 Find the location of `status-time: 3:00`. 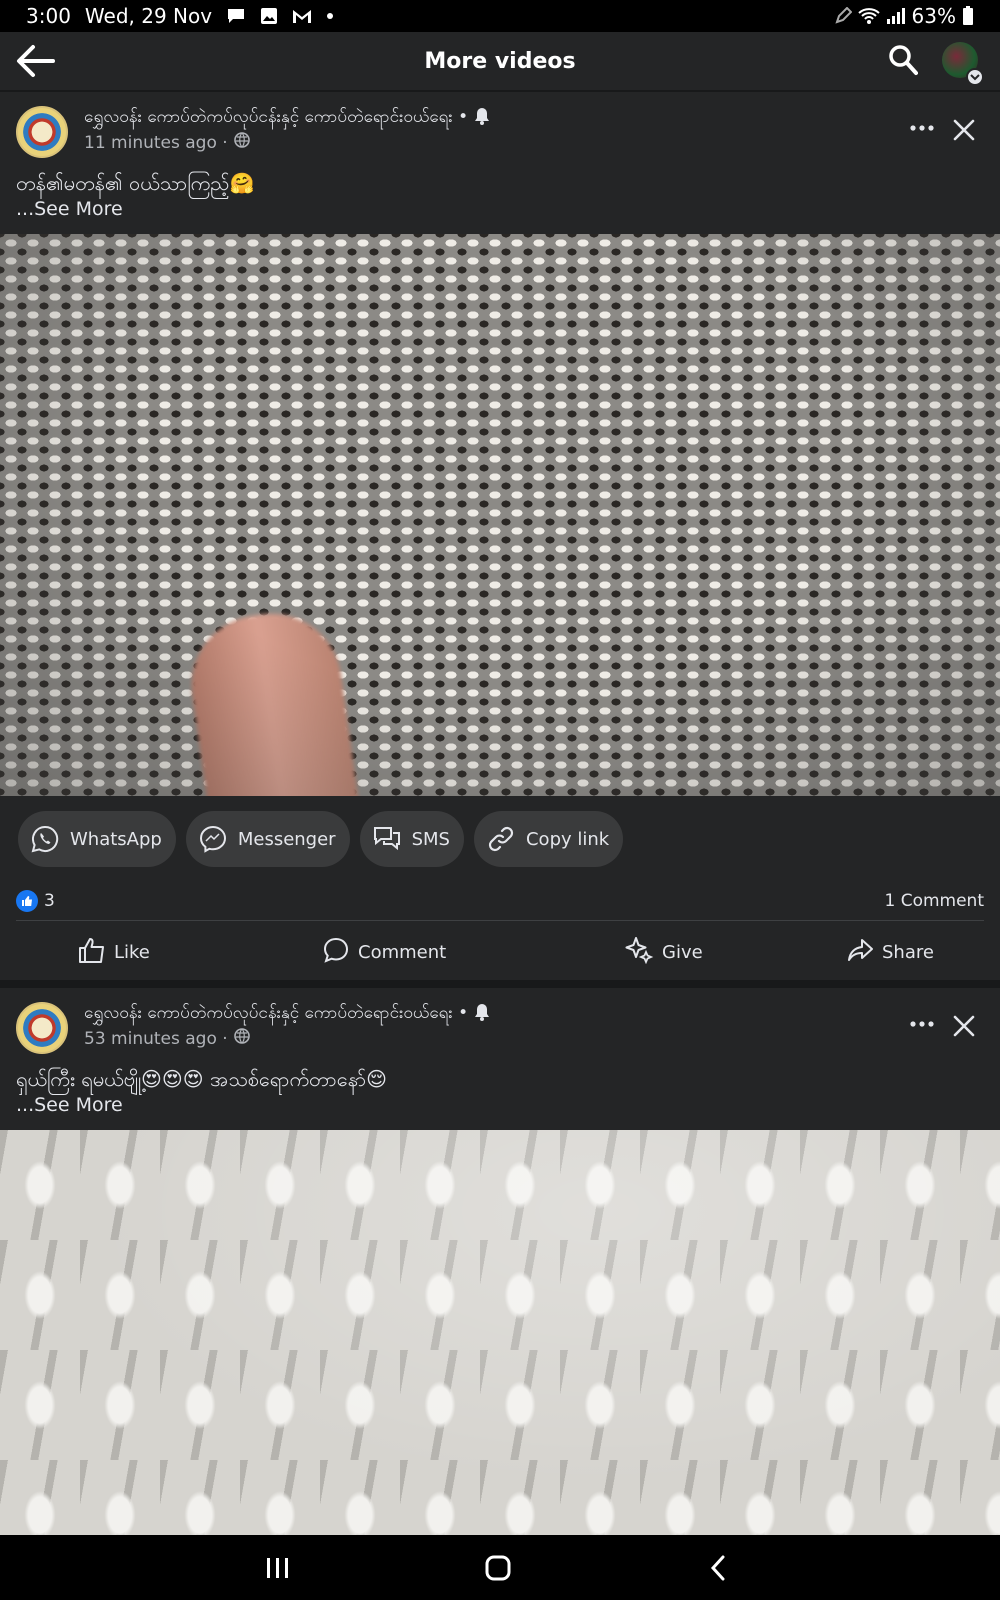

status-time: 3:00 is located at coordinates (48, 16).